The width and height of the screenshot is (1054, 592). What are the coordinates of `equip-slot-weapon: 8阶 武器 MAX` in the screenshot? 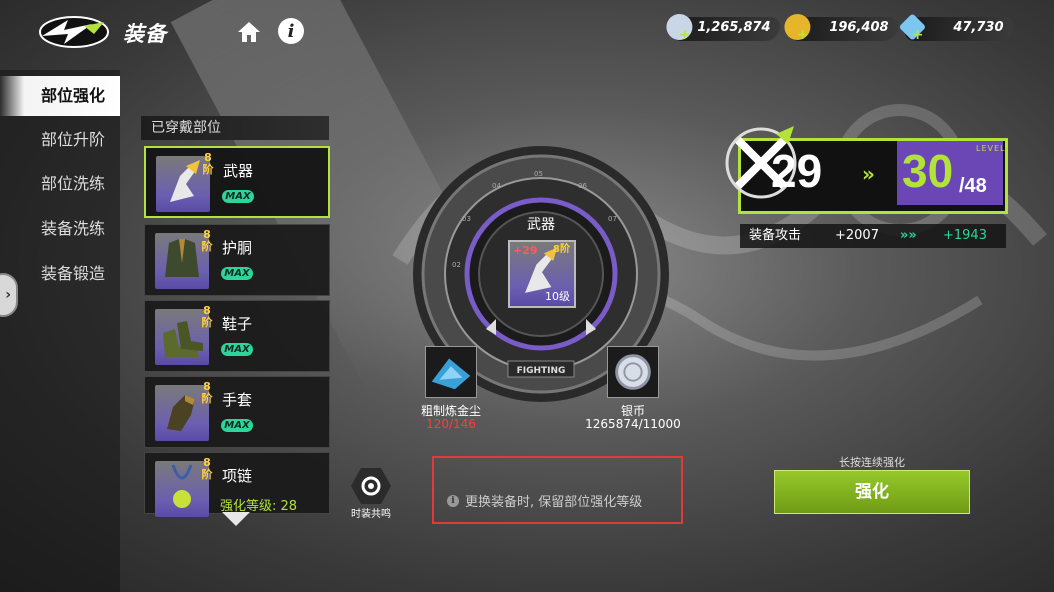 It's located at (237, 182).